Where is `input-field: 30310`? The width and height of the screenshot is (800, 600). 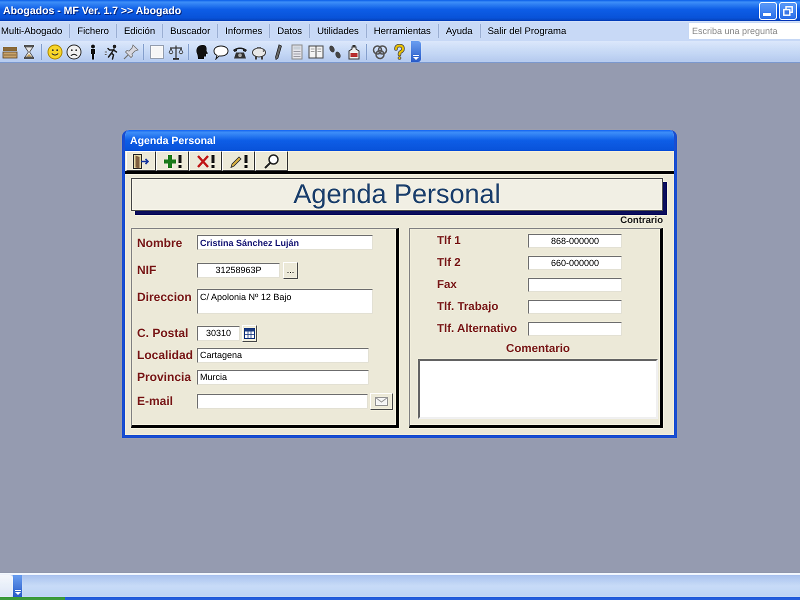 input-field: 30310 is located at coordinates (218, 333).